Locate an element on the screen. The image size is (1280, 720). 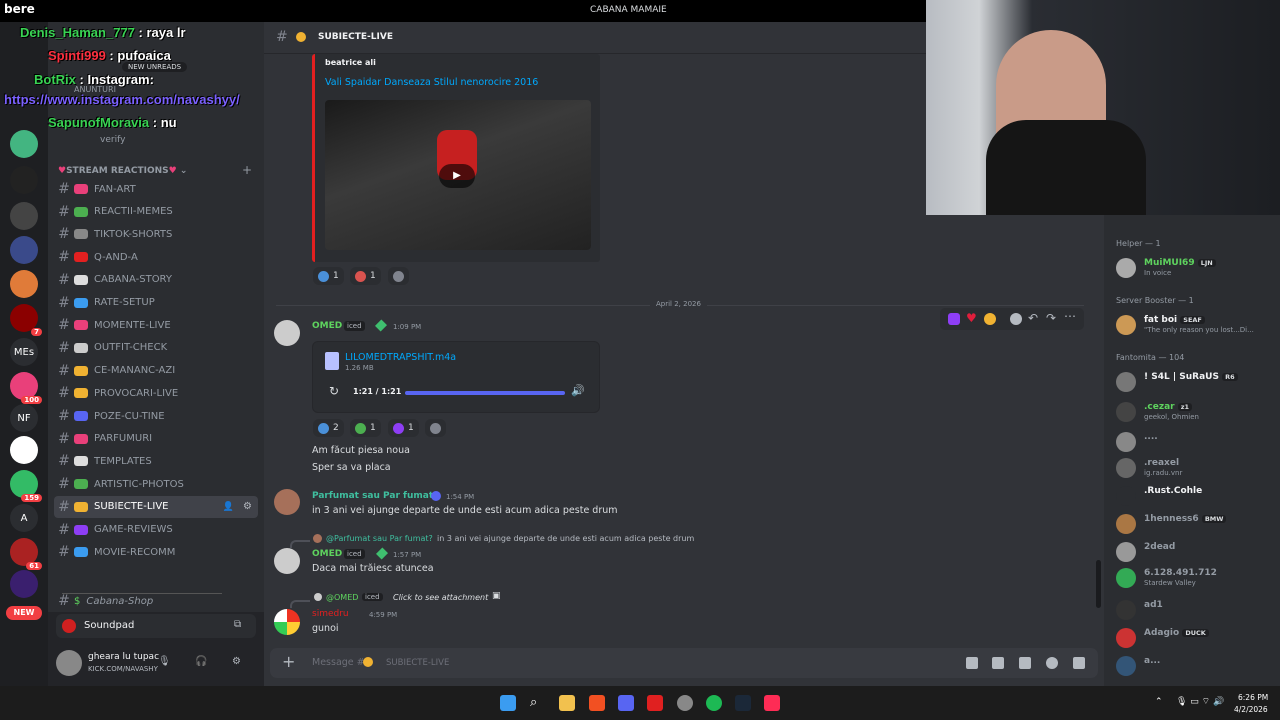
channel-game-reviews: # GAME-REVIEWS is located at coordinates (156, 530).